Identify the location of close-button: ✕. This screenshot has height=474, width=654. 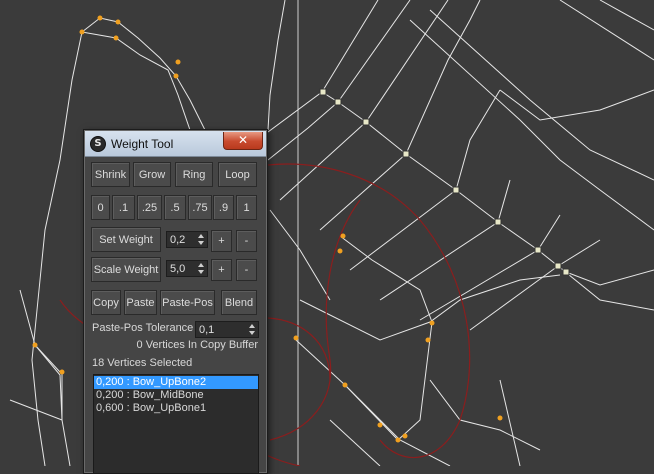
(243, 141).